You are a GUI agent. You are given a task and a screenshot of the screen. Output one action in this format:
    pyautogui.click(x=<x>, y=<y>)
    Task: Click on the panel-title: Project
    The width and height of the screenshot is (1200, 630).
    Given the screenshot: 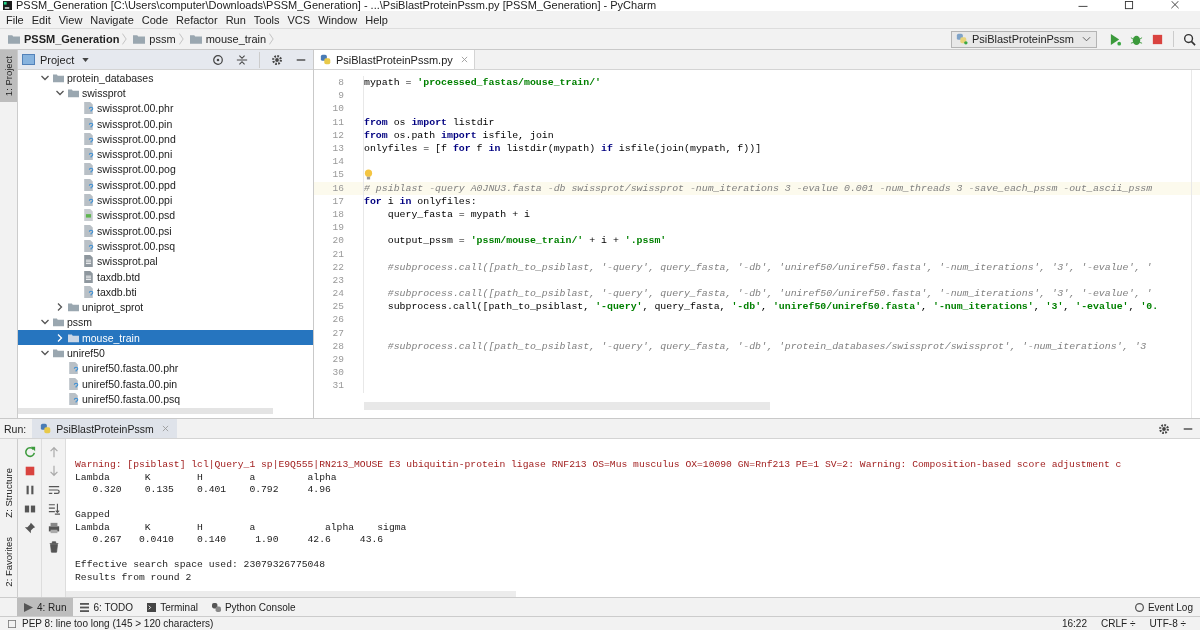 What is the action you would take?
    pyautogui.click(x=57, y=59)
    